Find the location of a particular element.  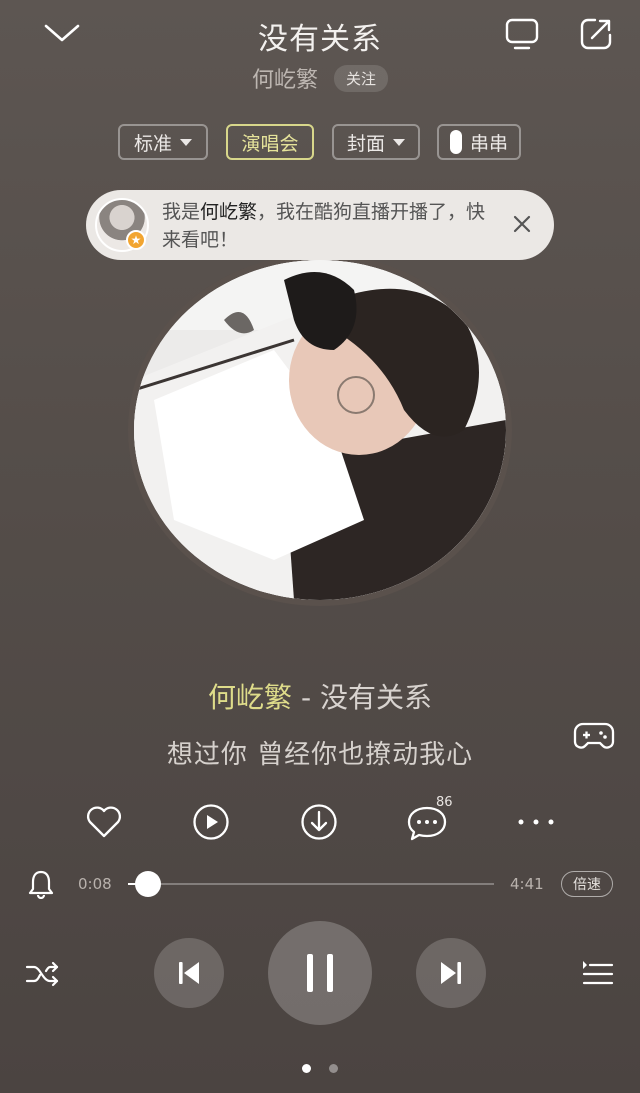

concert-button: 演唱会 is located at coordinates (270, 142).